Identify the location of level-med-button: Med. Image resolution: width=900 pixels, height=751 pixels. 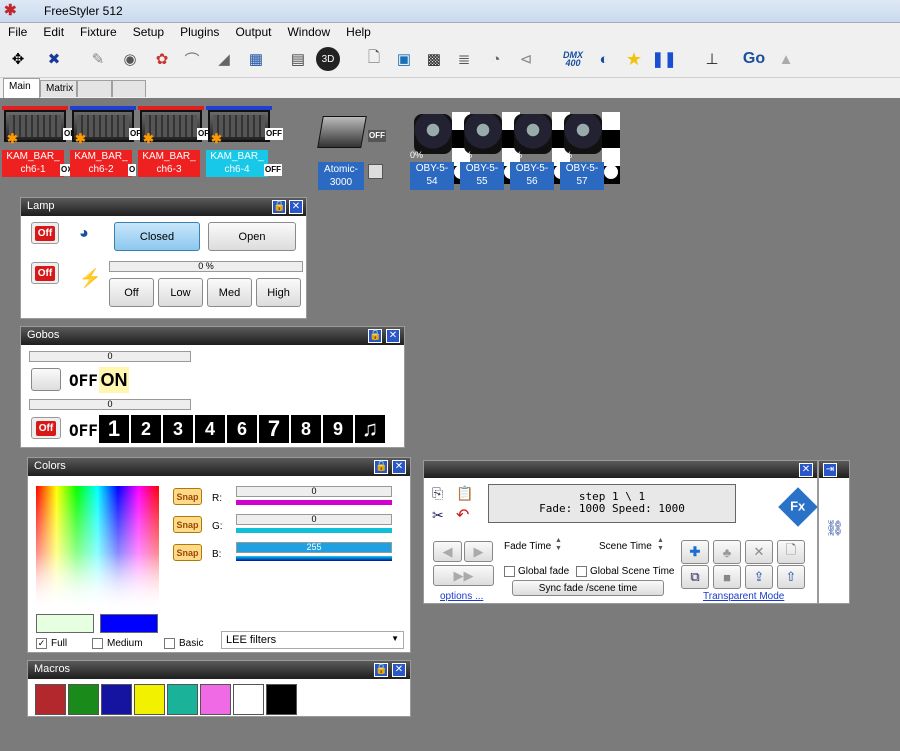
(229, 292).